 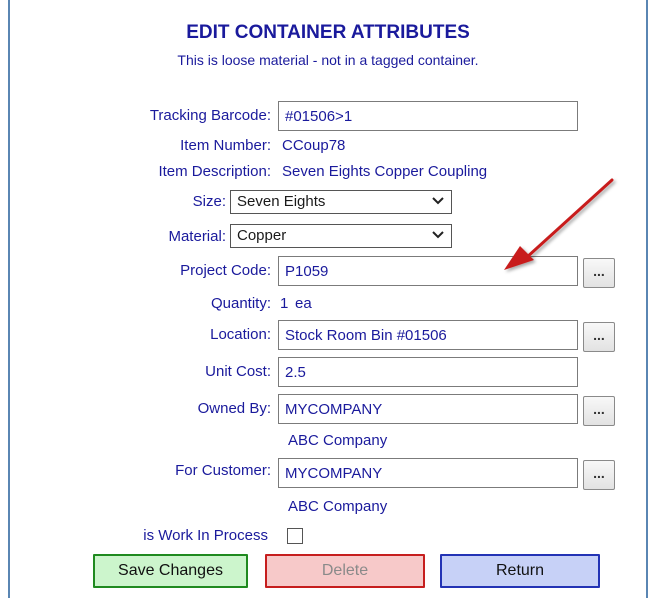 I want to click on quantity-unit: ea, so click(x=303, y=303).